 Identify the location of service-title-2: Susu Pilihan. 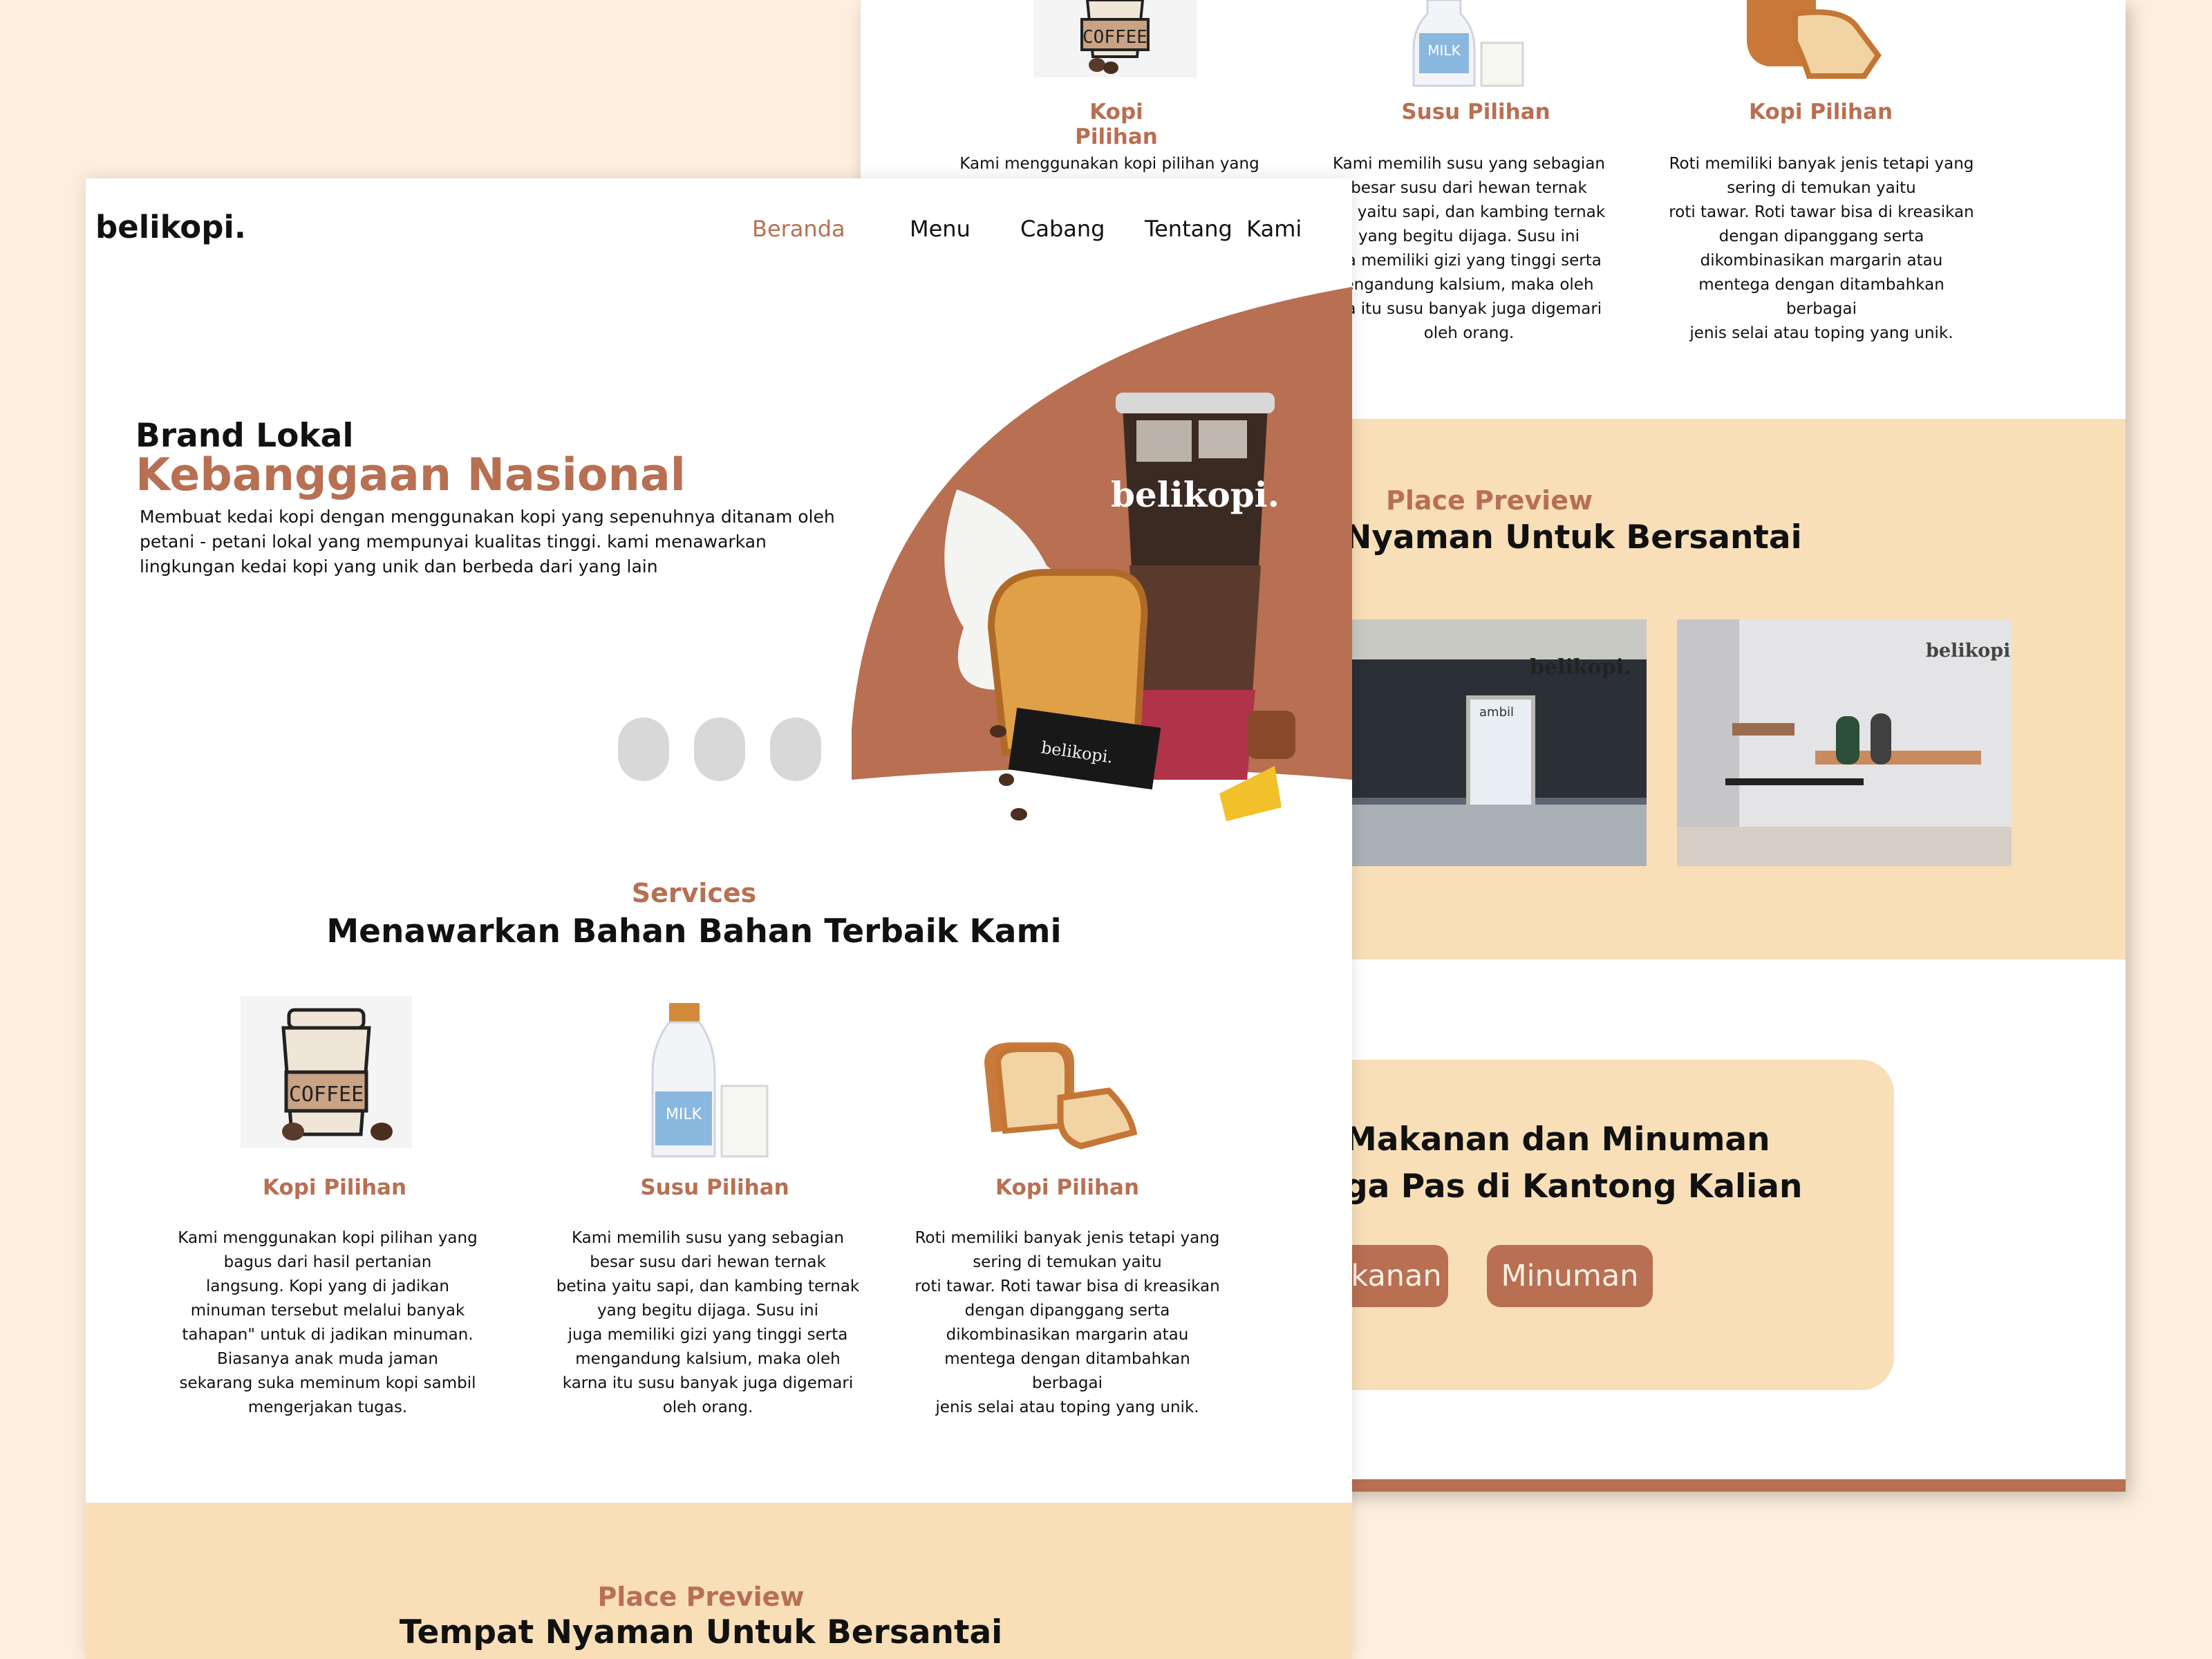
(714, 1187).